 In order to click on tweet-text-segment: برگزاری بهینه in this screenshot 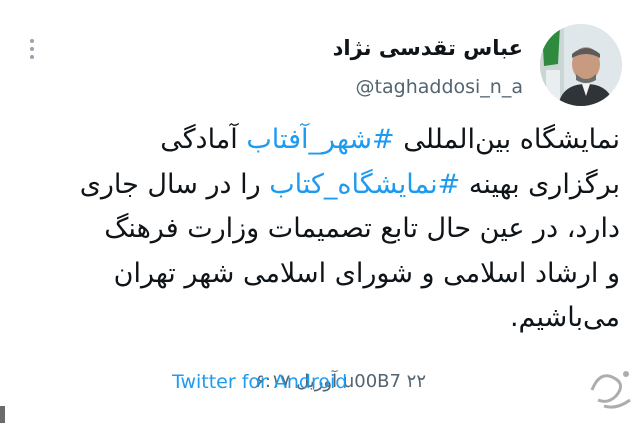, I will do `click(540, 184)`.